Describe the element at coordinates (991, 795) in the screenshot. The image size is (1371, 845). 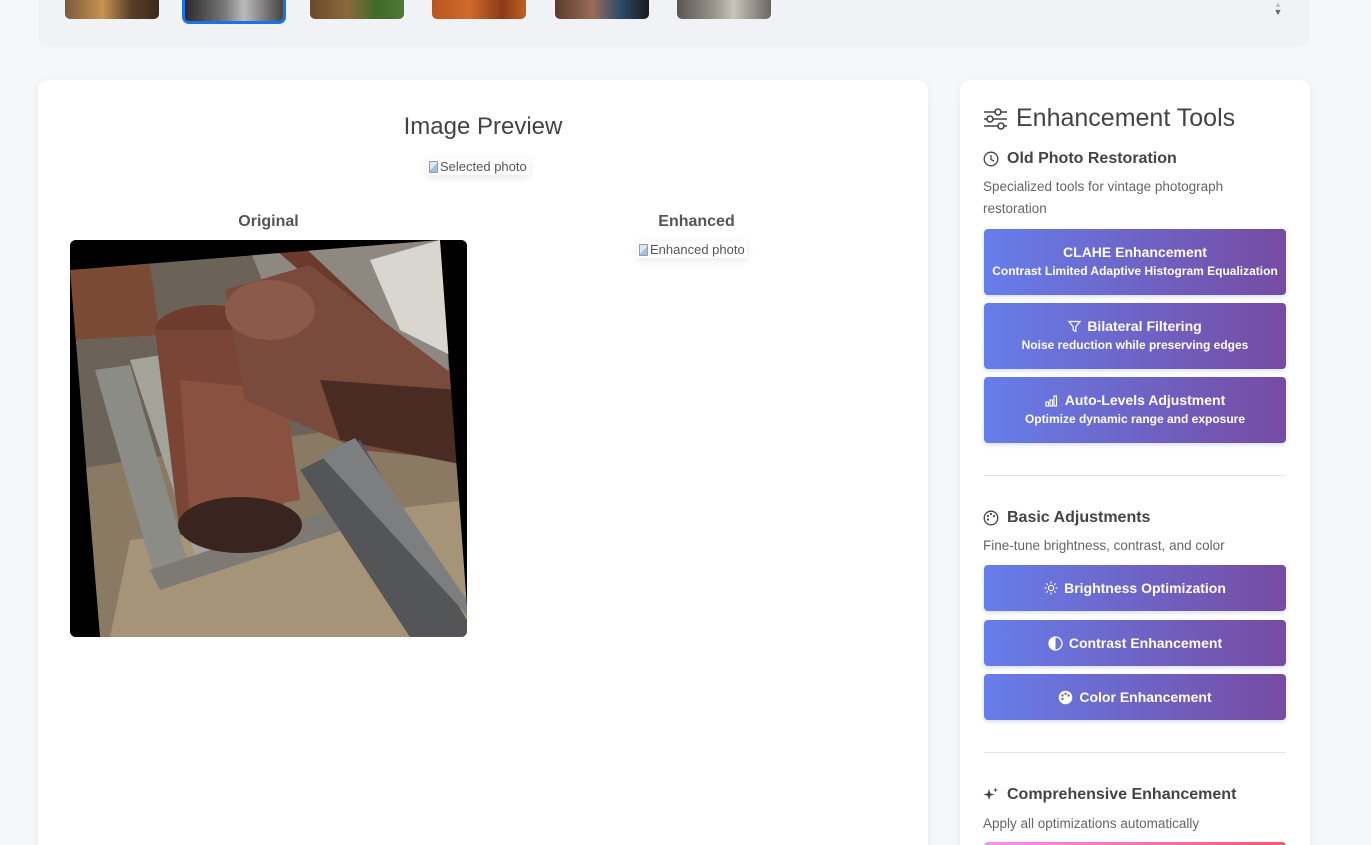
I see `sparkles-icon` at that location.